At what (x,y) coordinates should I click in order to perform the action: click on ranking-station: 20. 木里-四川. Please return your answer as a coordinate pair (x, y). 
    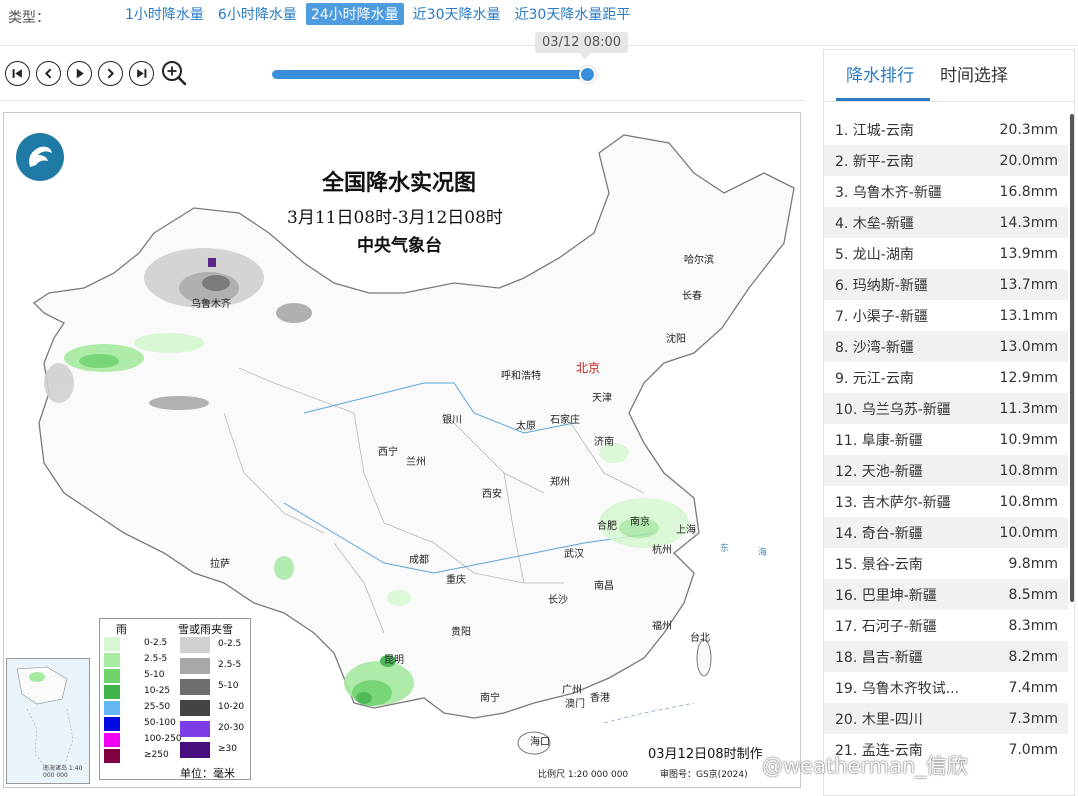
    Looking at the image, I should click on (879, 719).